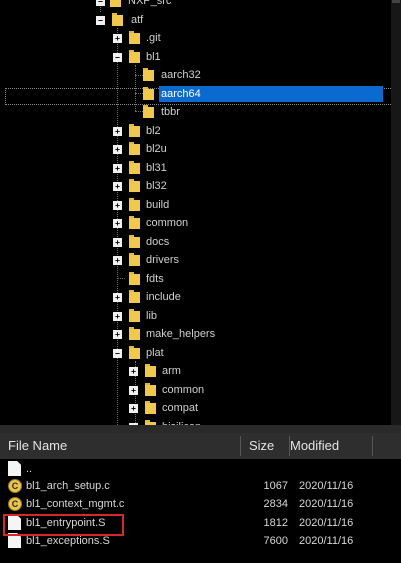 The width and height of the screenshot is (401, 563). I want to click on tree-node-label: bl1, so click(153, 57).